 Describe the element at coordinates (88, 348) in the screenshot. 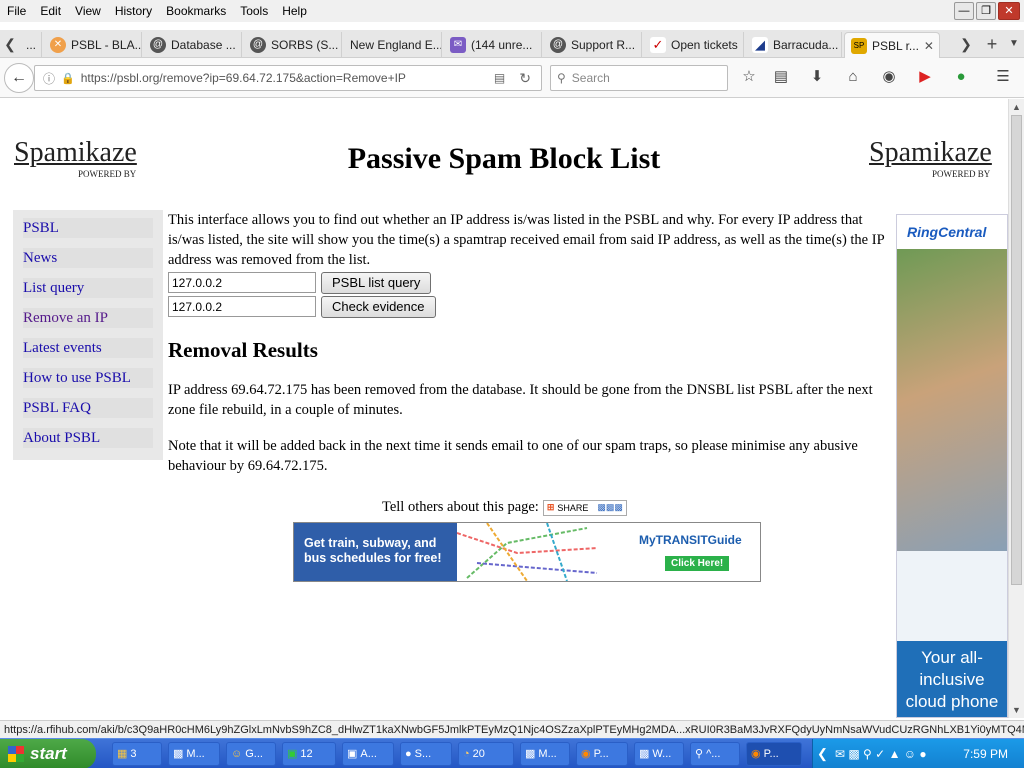

I see `sidebar-item-latest-events: Latest events` at that location.